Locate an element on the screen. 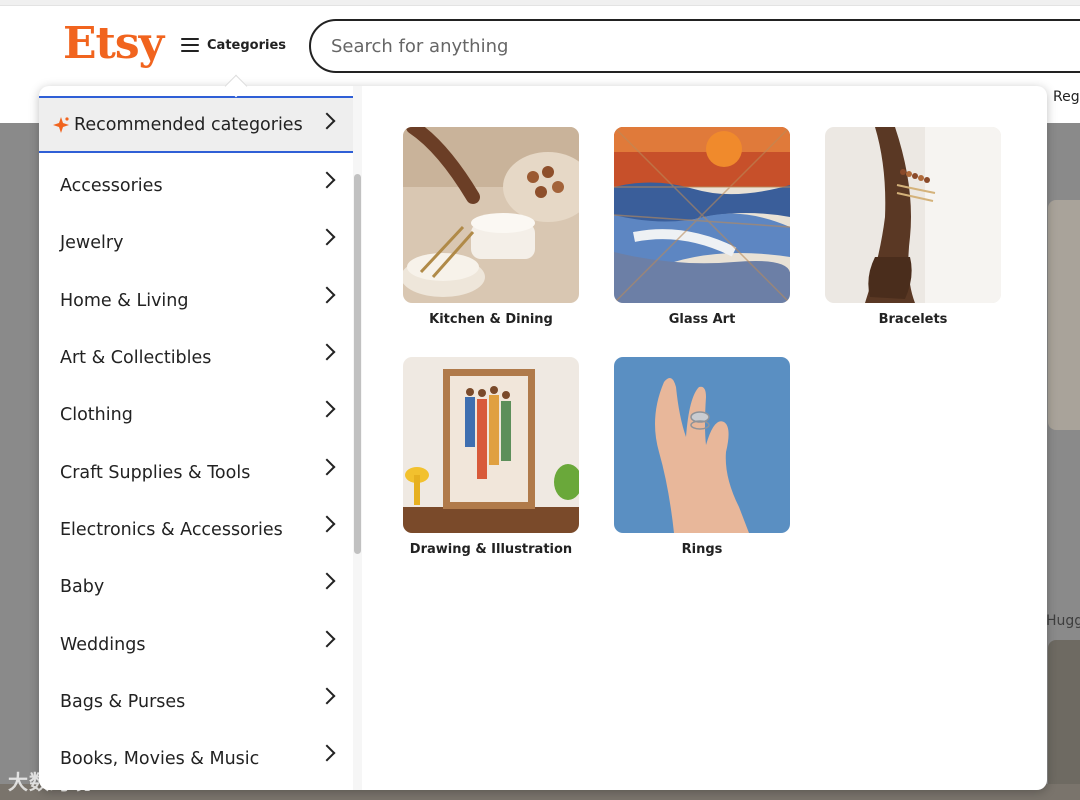  sidebar-item-recommended: Recommended categories is located at coordinates (196, 124).